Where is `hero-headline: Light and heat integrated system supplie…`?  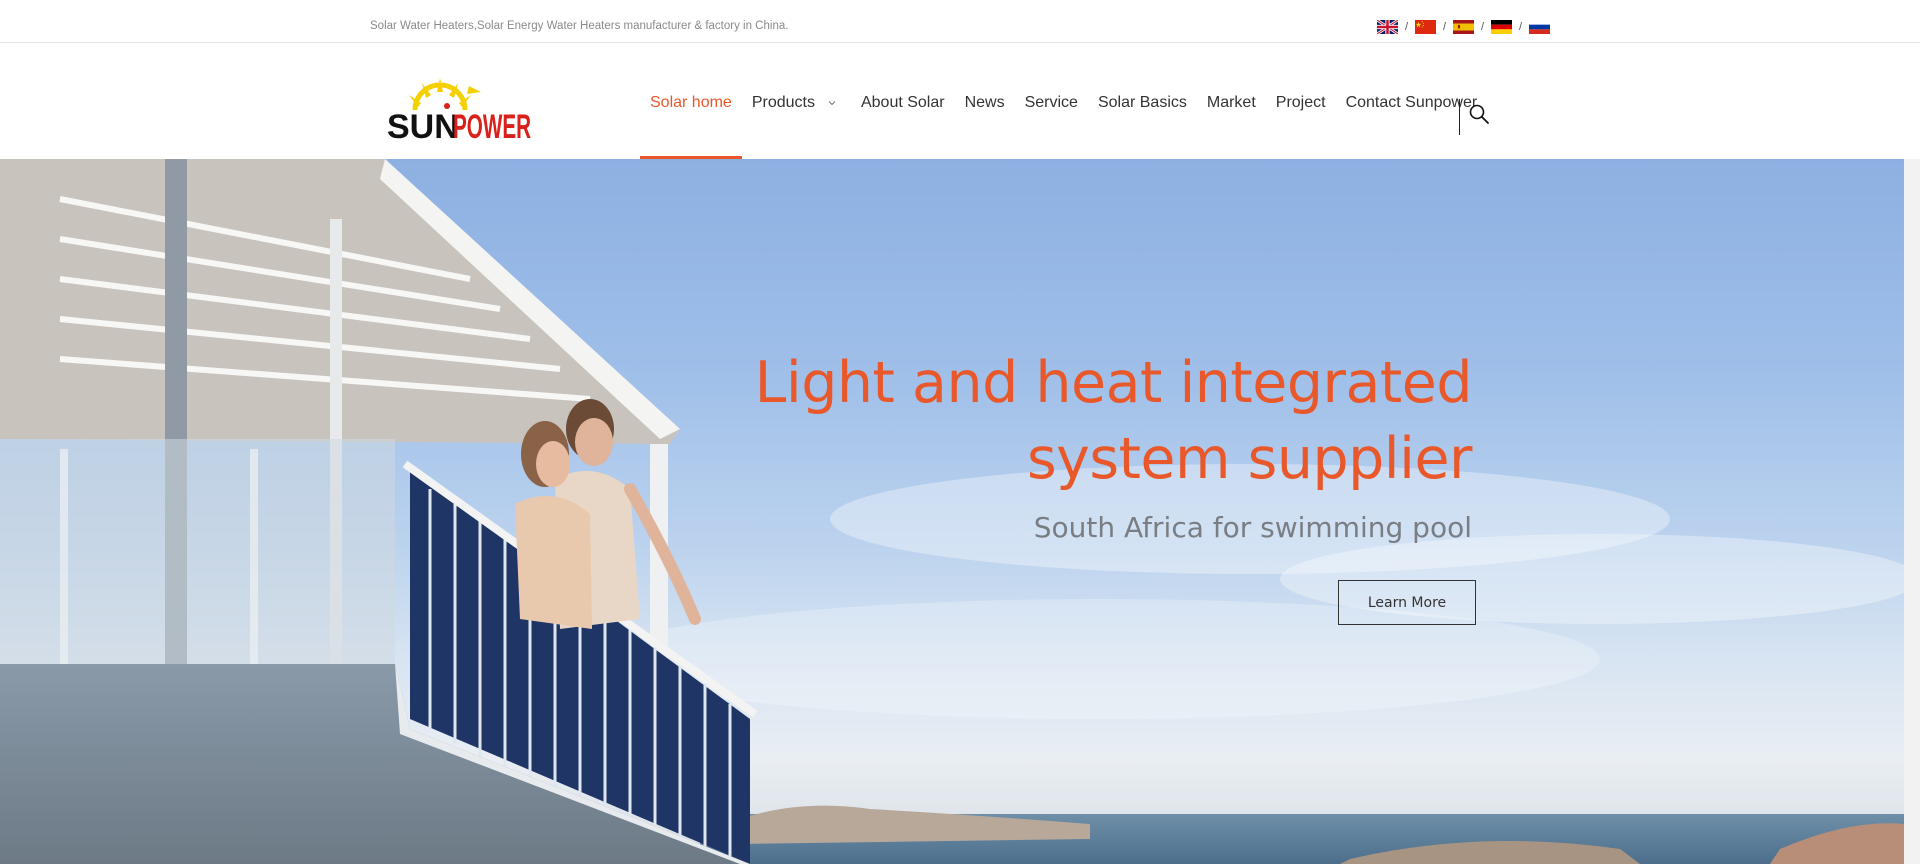 hero-headline: Light and heat integrated system supplie… is located at coordinates (1092, 421).